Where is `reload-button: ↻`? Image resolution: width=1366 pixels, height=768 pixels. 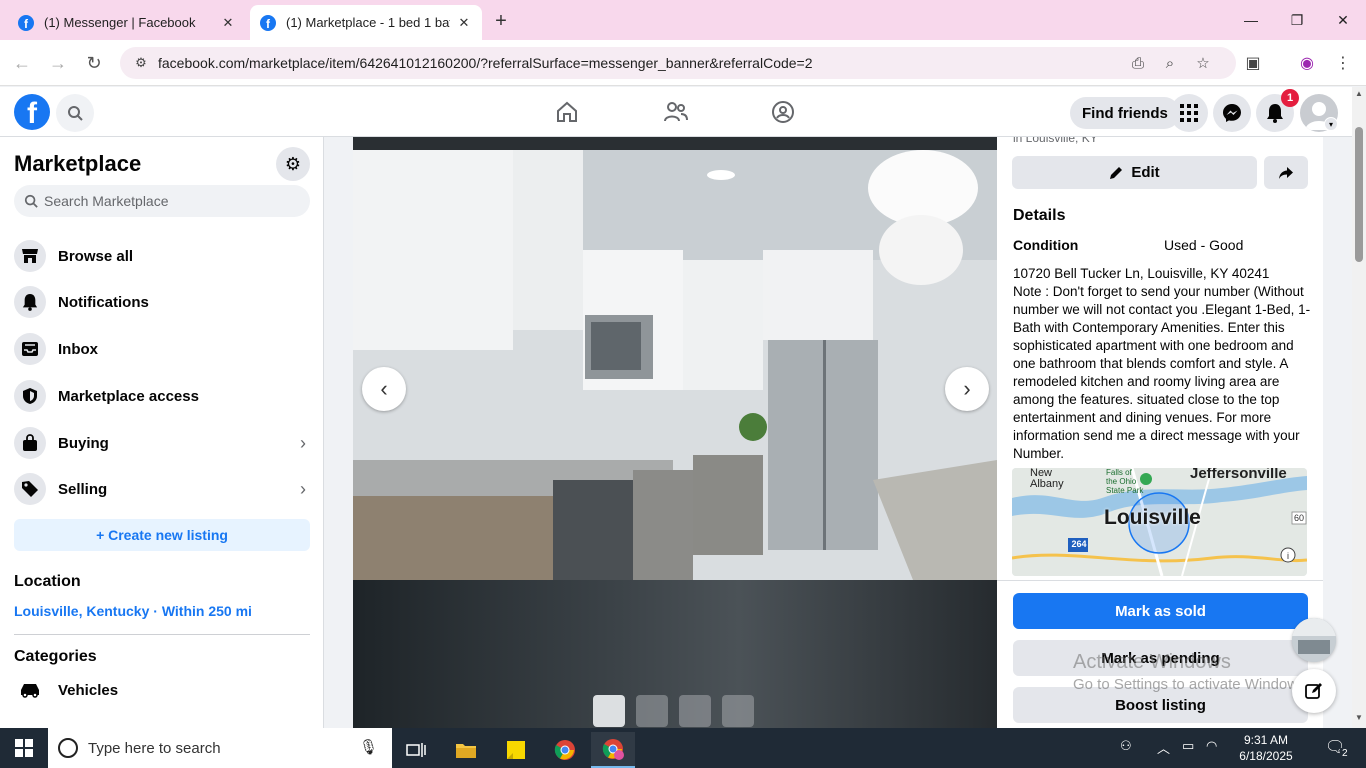 reload-button: ↻ is located at coordinates (94, 63).